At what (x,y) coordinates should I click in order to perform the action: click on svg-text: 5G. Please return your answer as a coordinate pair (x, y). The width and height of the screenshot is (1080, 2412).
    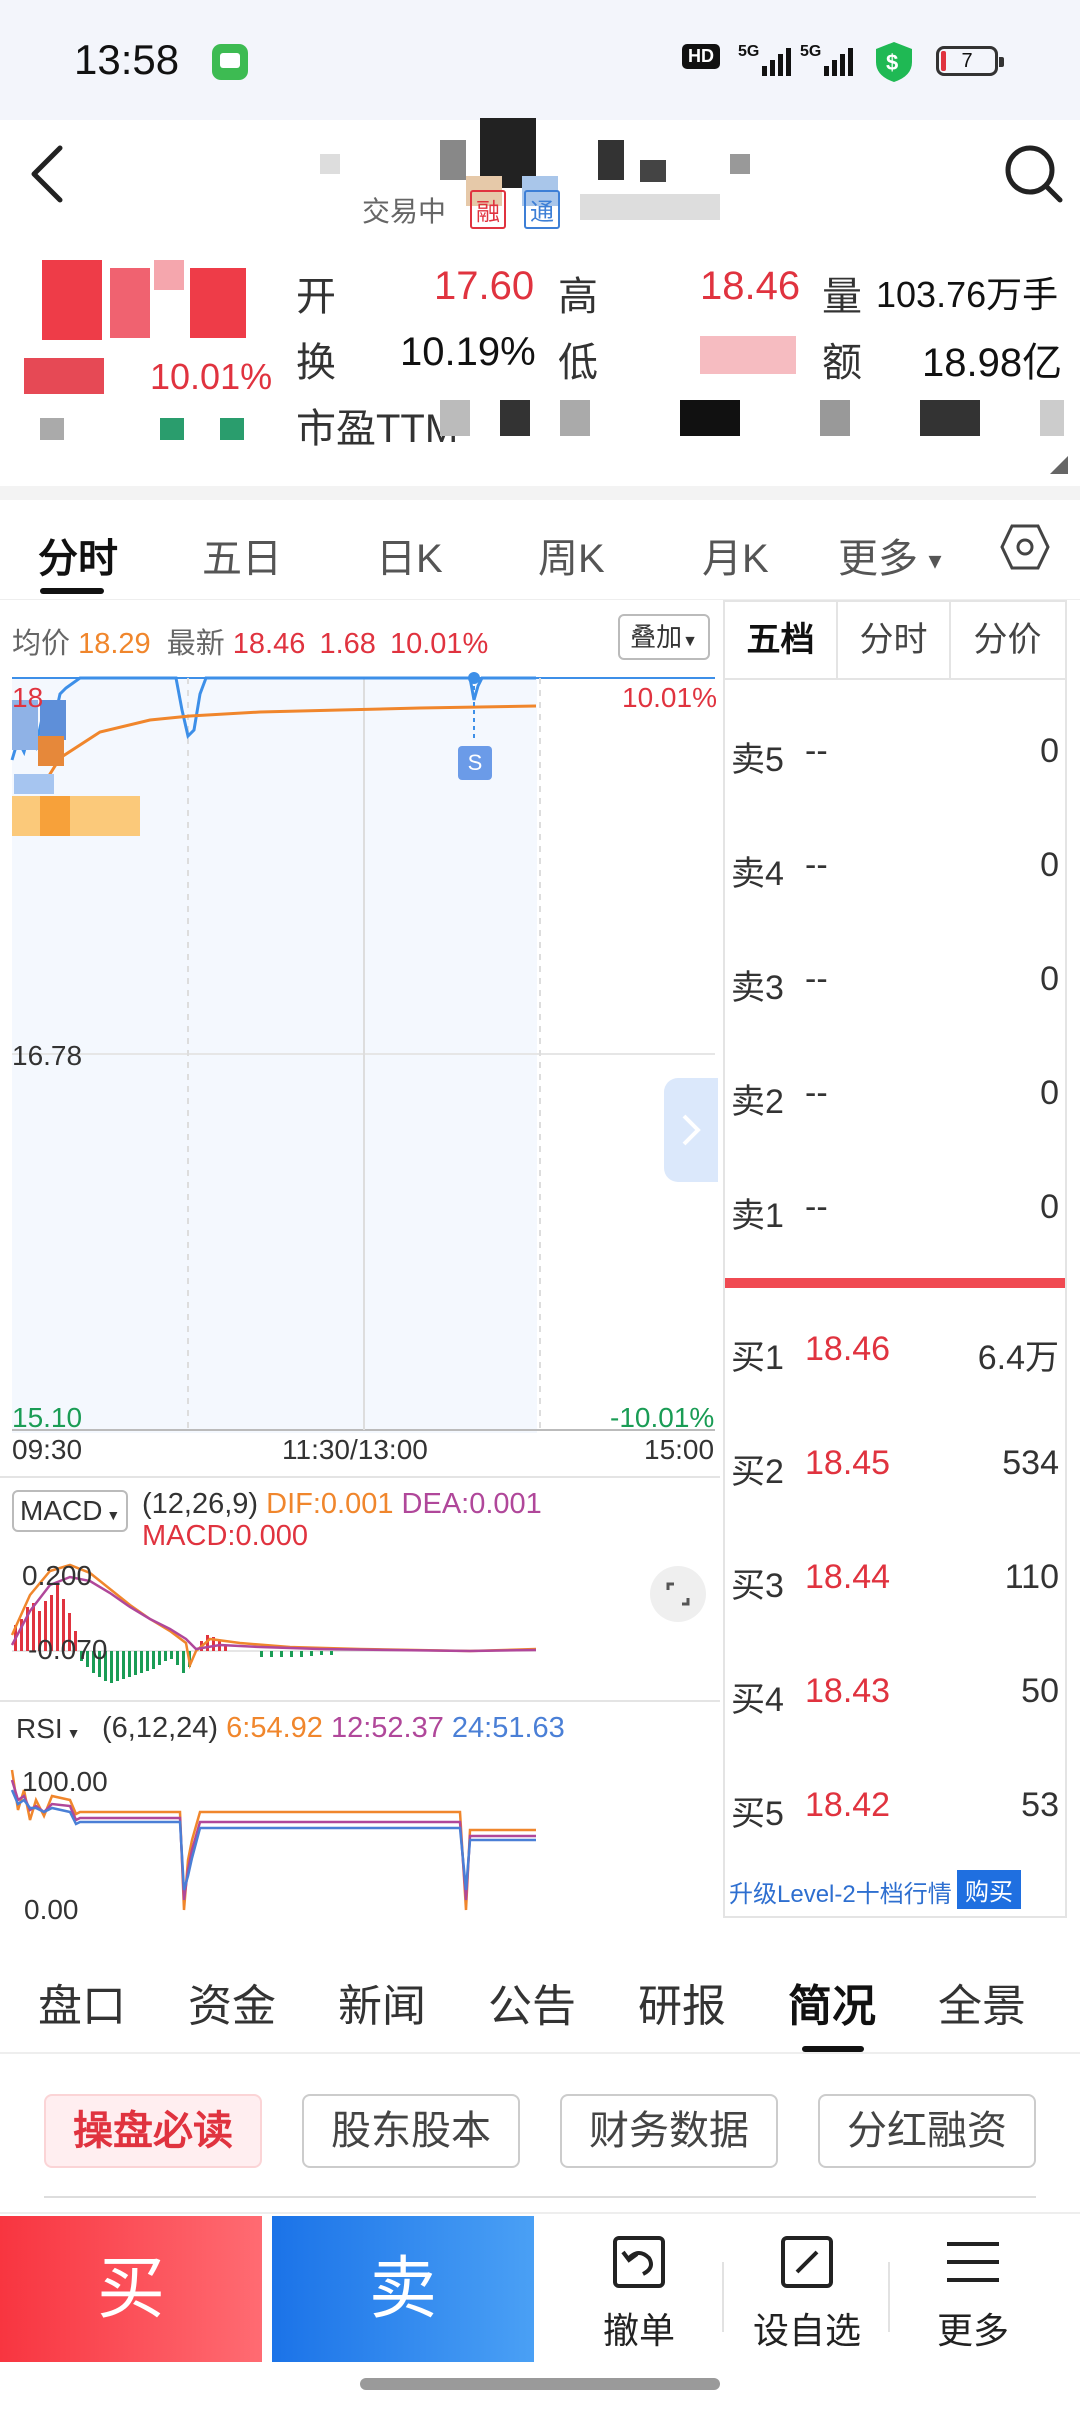
    Looking at the image, I should click on (810, 51).